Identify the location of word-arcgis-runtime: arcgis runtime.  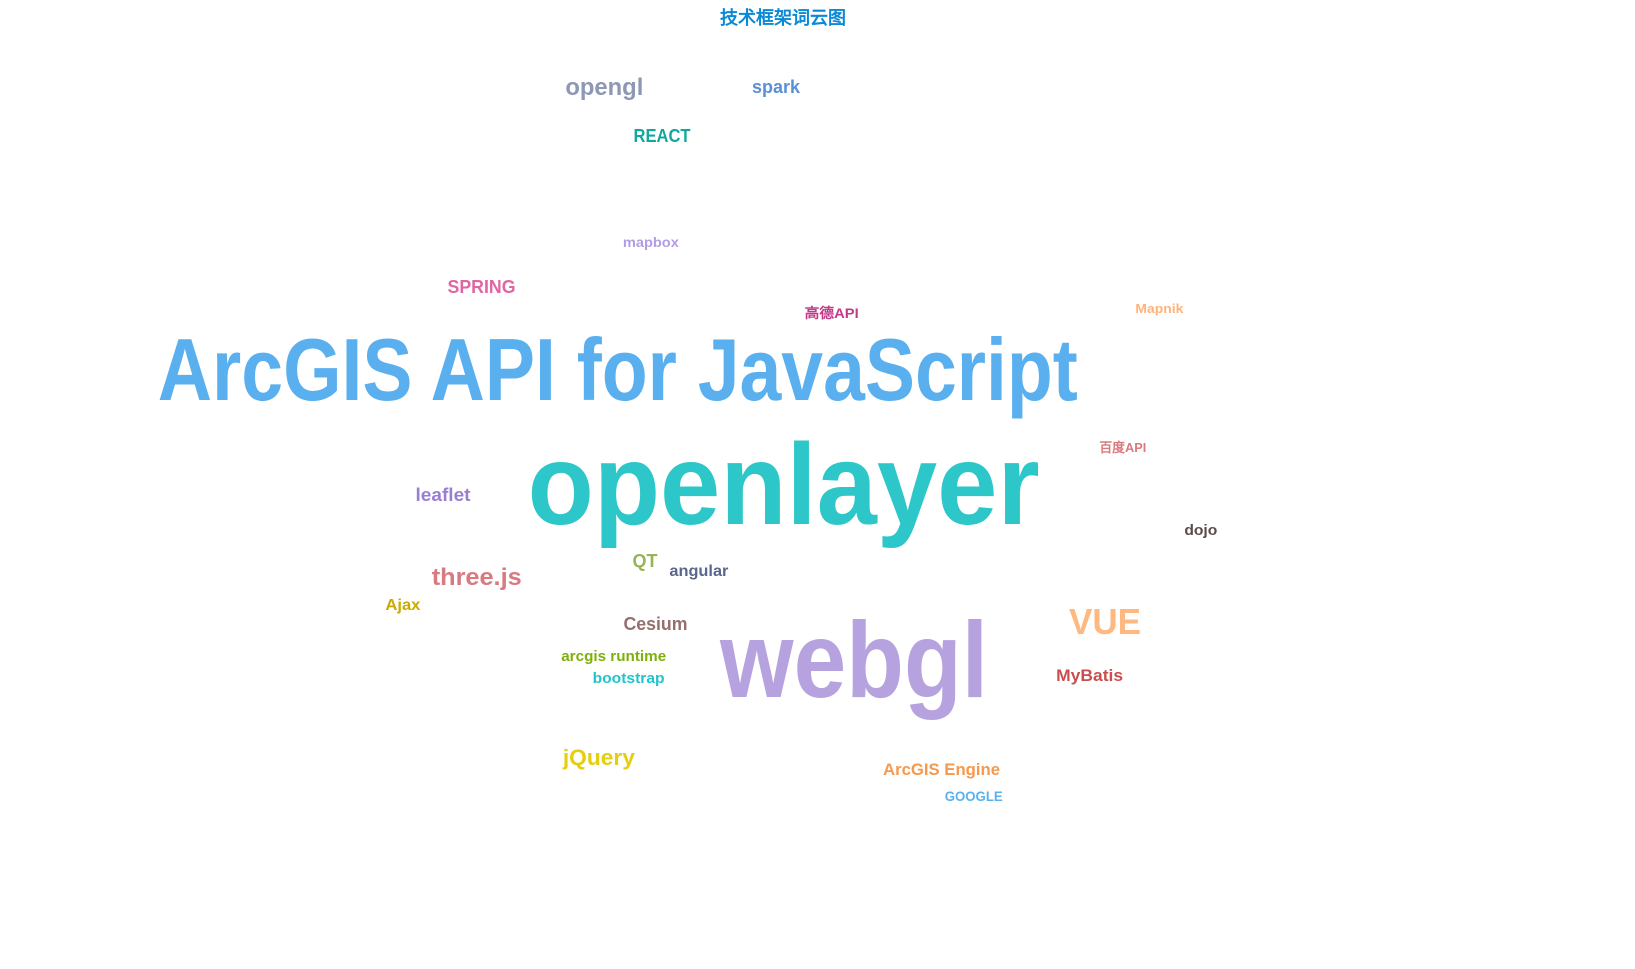
(614, 656).